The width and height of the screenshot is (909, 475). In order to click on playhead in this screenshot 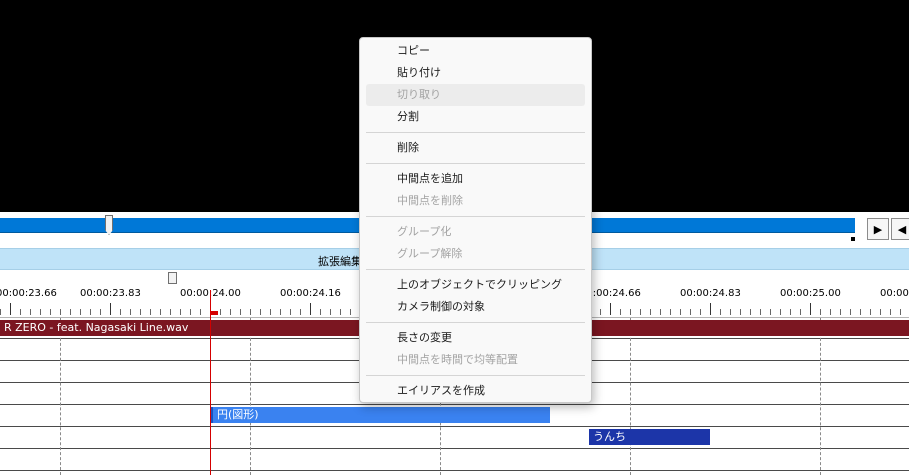, I will do `click(210, 382)`.